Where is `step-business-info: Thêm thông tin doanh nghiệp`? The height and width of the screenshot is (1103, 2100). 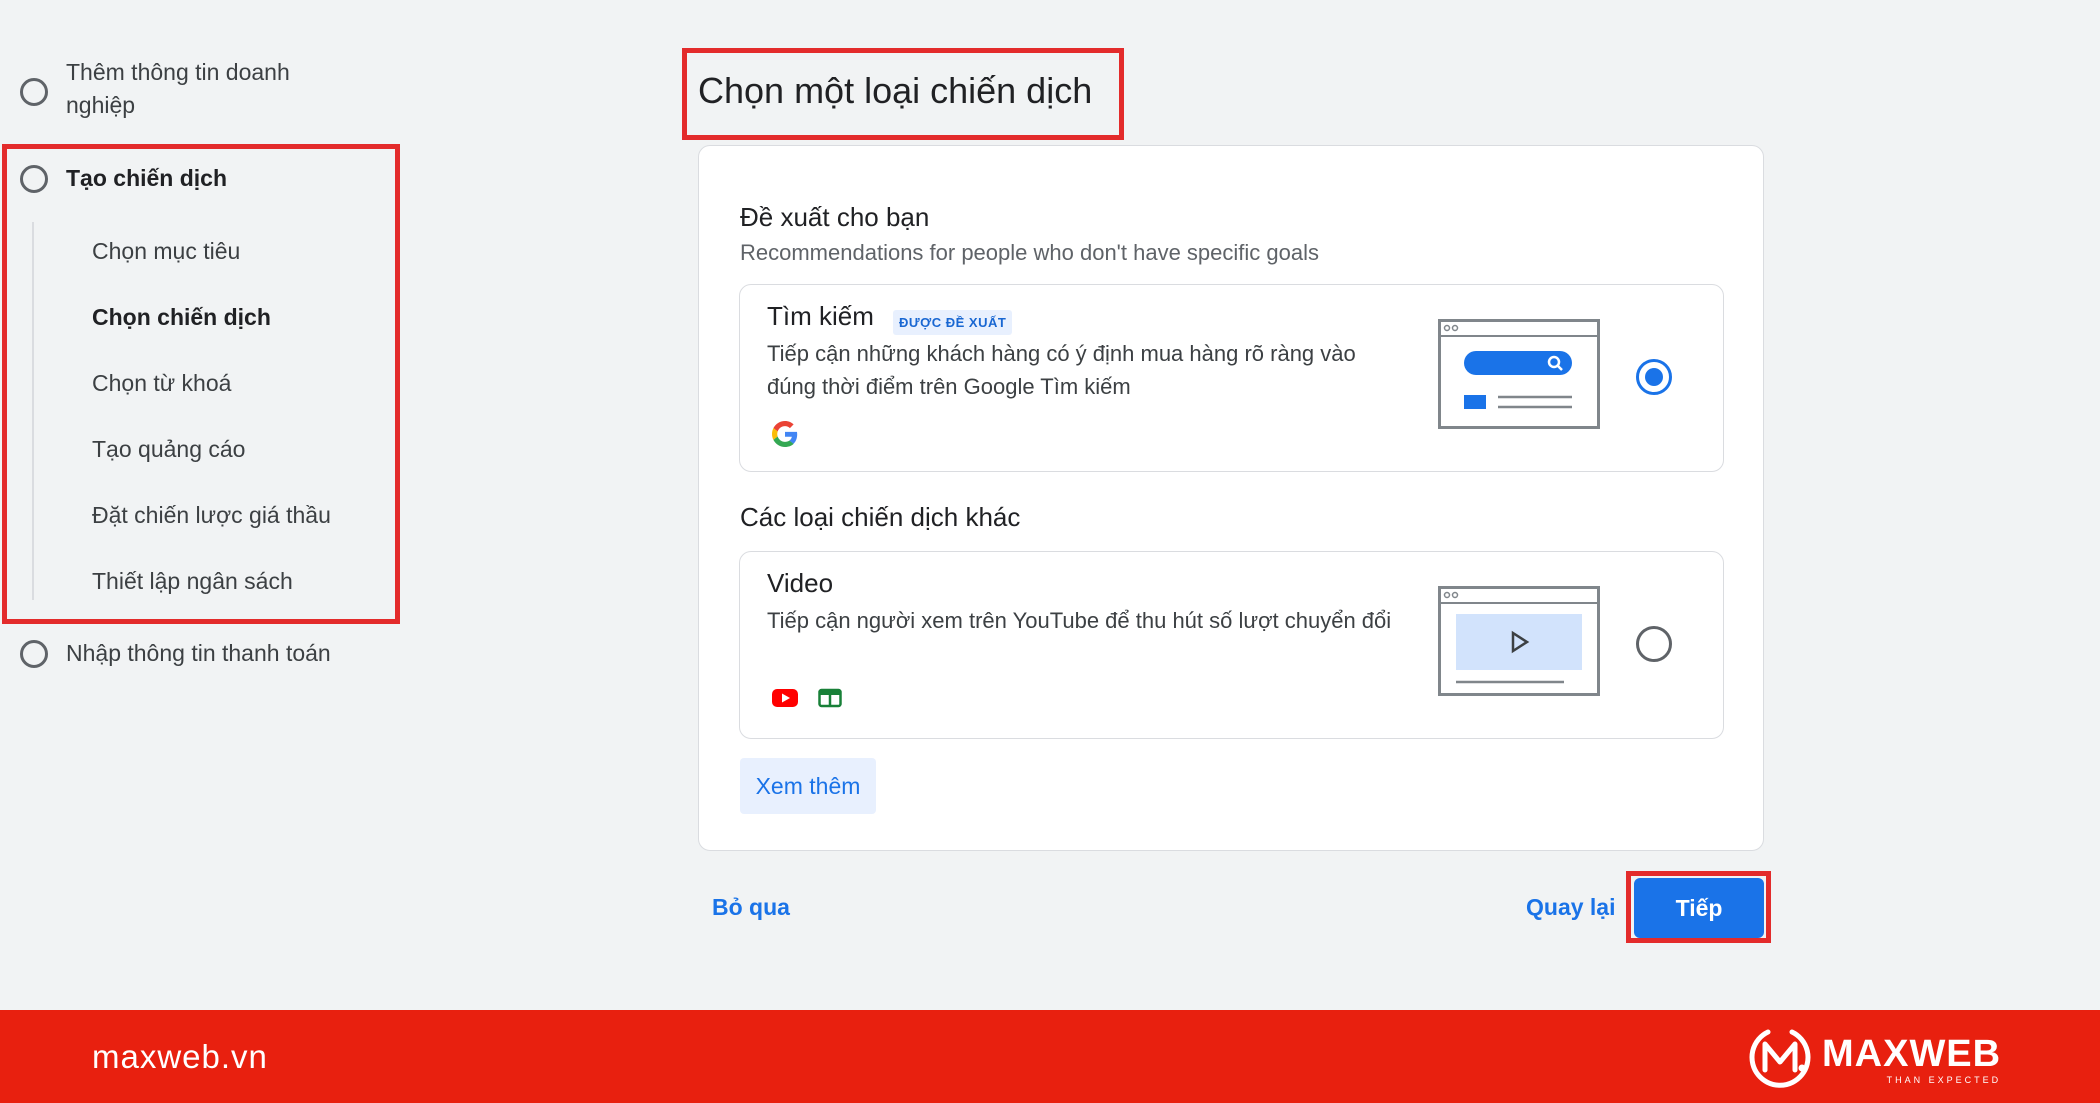 step-business-info: Thêm thông tin doanh nghiệp is located at coordinates (165, 89).